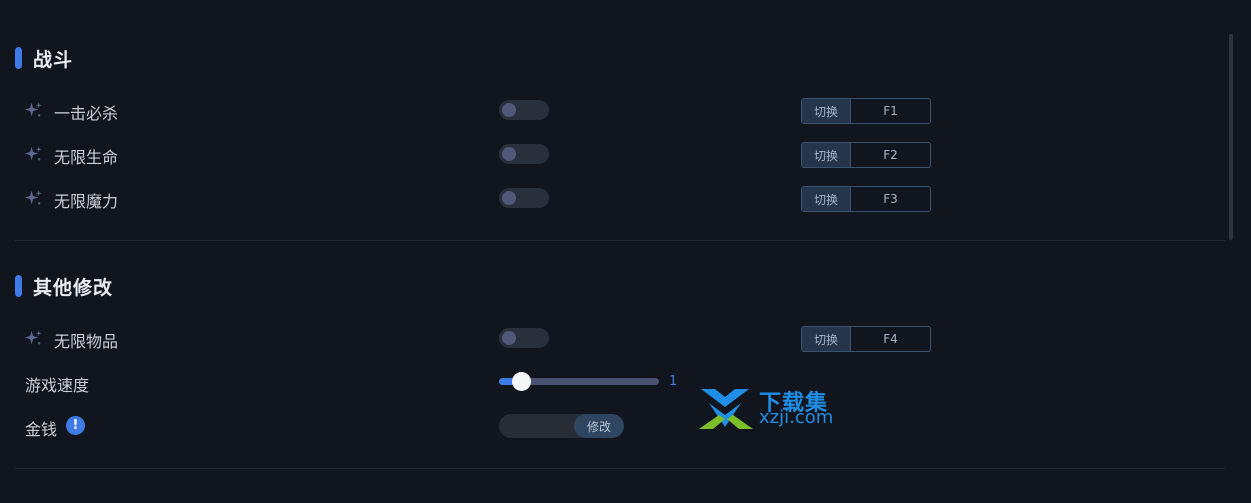  Describe the element at coordinates (726, 409) in the screenshot. I see `watermark-logo-icon` at that location.